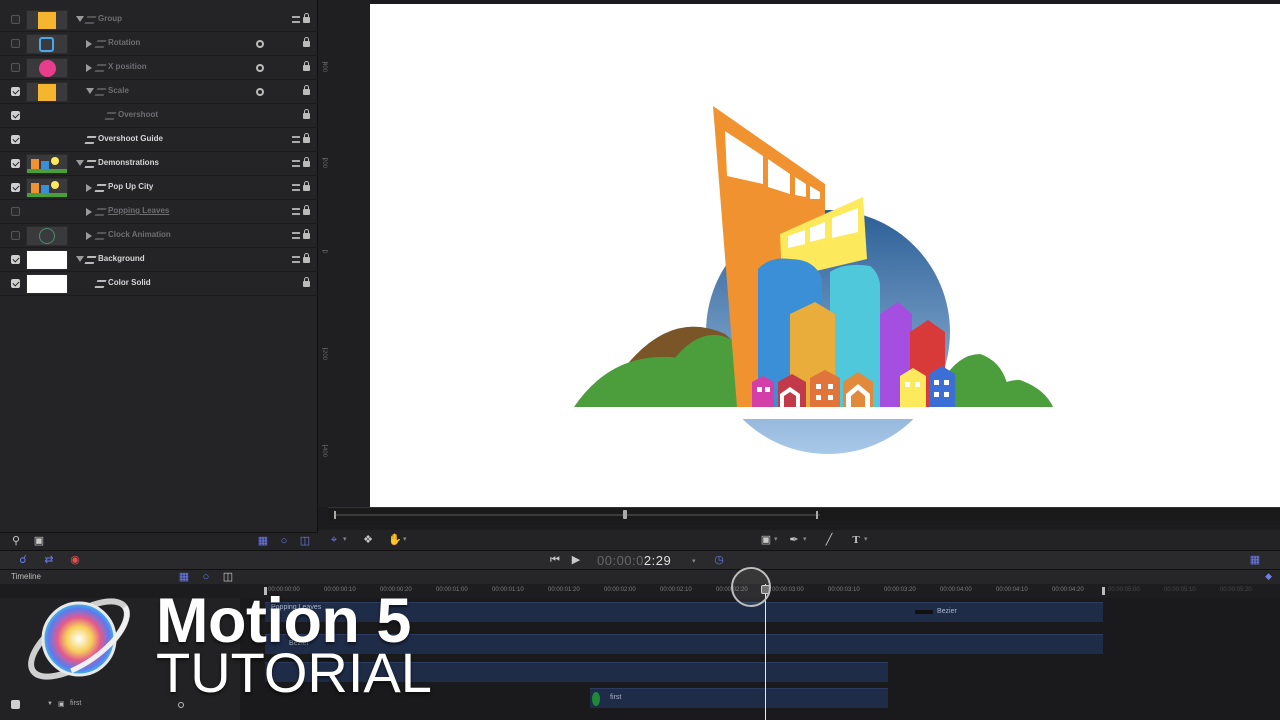 Image resolution: width=1280 pixels, height=720 pixels. I want to click on filmstrip-icon: ▦, so click(1255, 560).